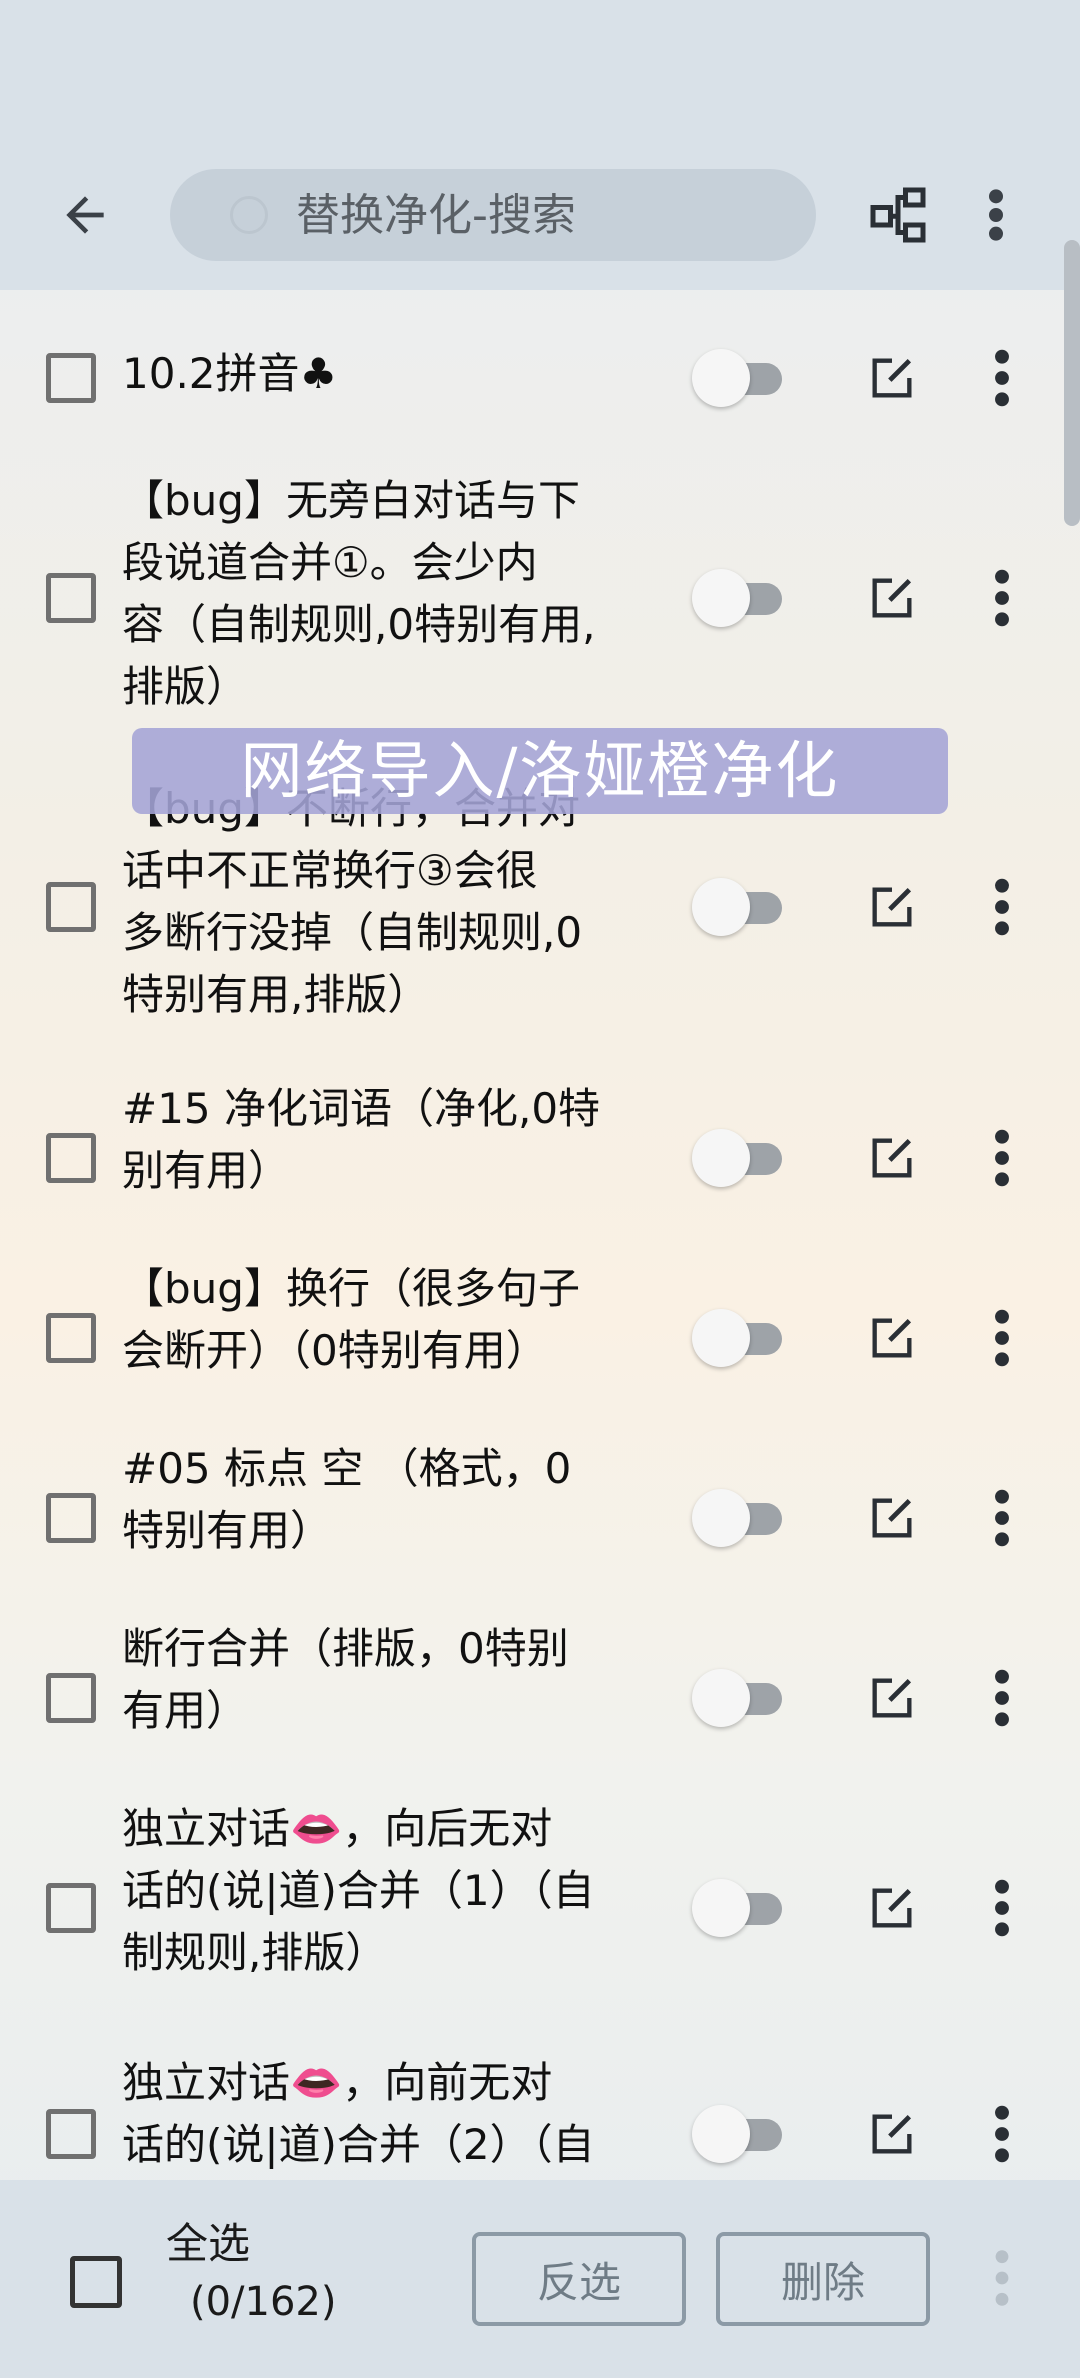 This screenshot has width=1080, height=2378. What do you see at coordinates (347, 1499) in the screenshot?
I see `rule-label: #05 标点 空 （格式，0 特别有用）` at bounding box center [347, 1499].